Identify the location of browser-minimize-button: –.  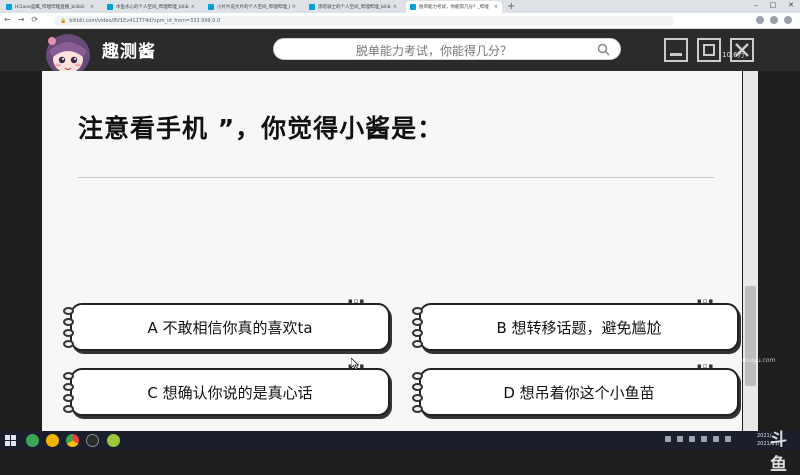
(756, 5).